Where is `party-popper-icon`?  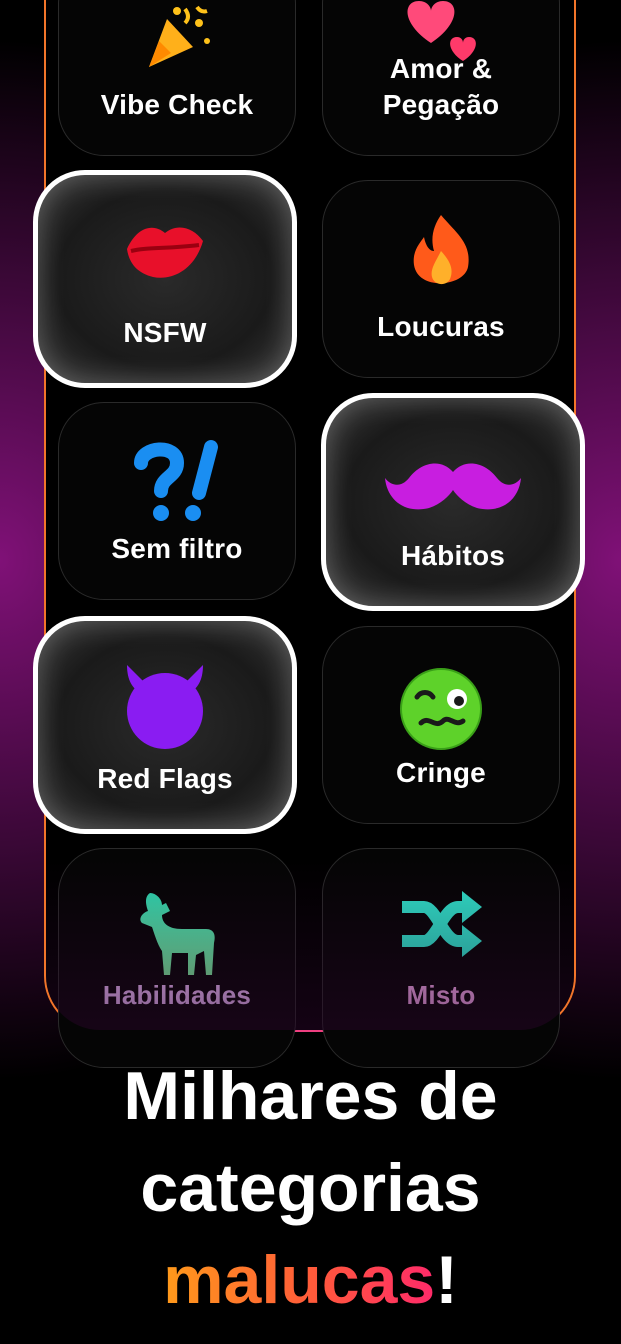
party-popper-icon is located at coordinates (177, 36).